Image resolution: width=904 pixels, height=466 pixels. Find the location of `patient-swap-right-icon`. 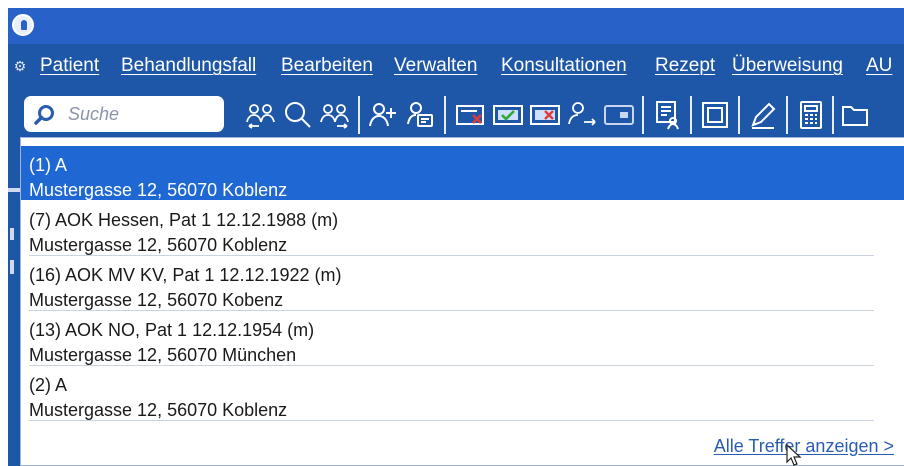

patient-swap-right-icon is located at coordinates (335, 115).